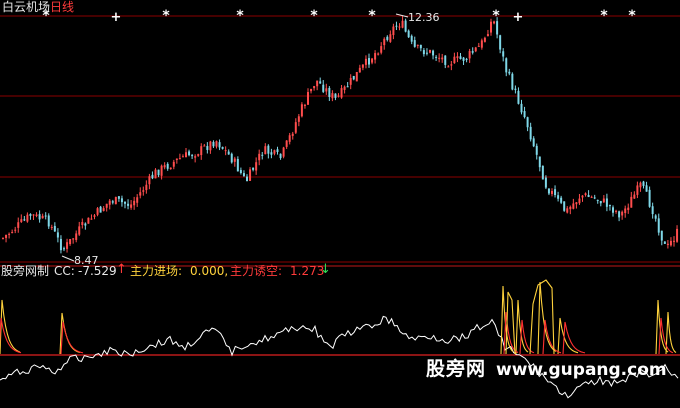 This screenshot has height=408, width=680. I want to click on high-price-label: 12.36, so click(424, 17).